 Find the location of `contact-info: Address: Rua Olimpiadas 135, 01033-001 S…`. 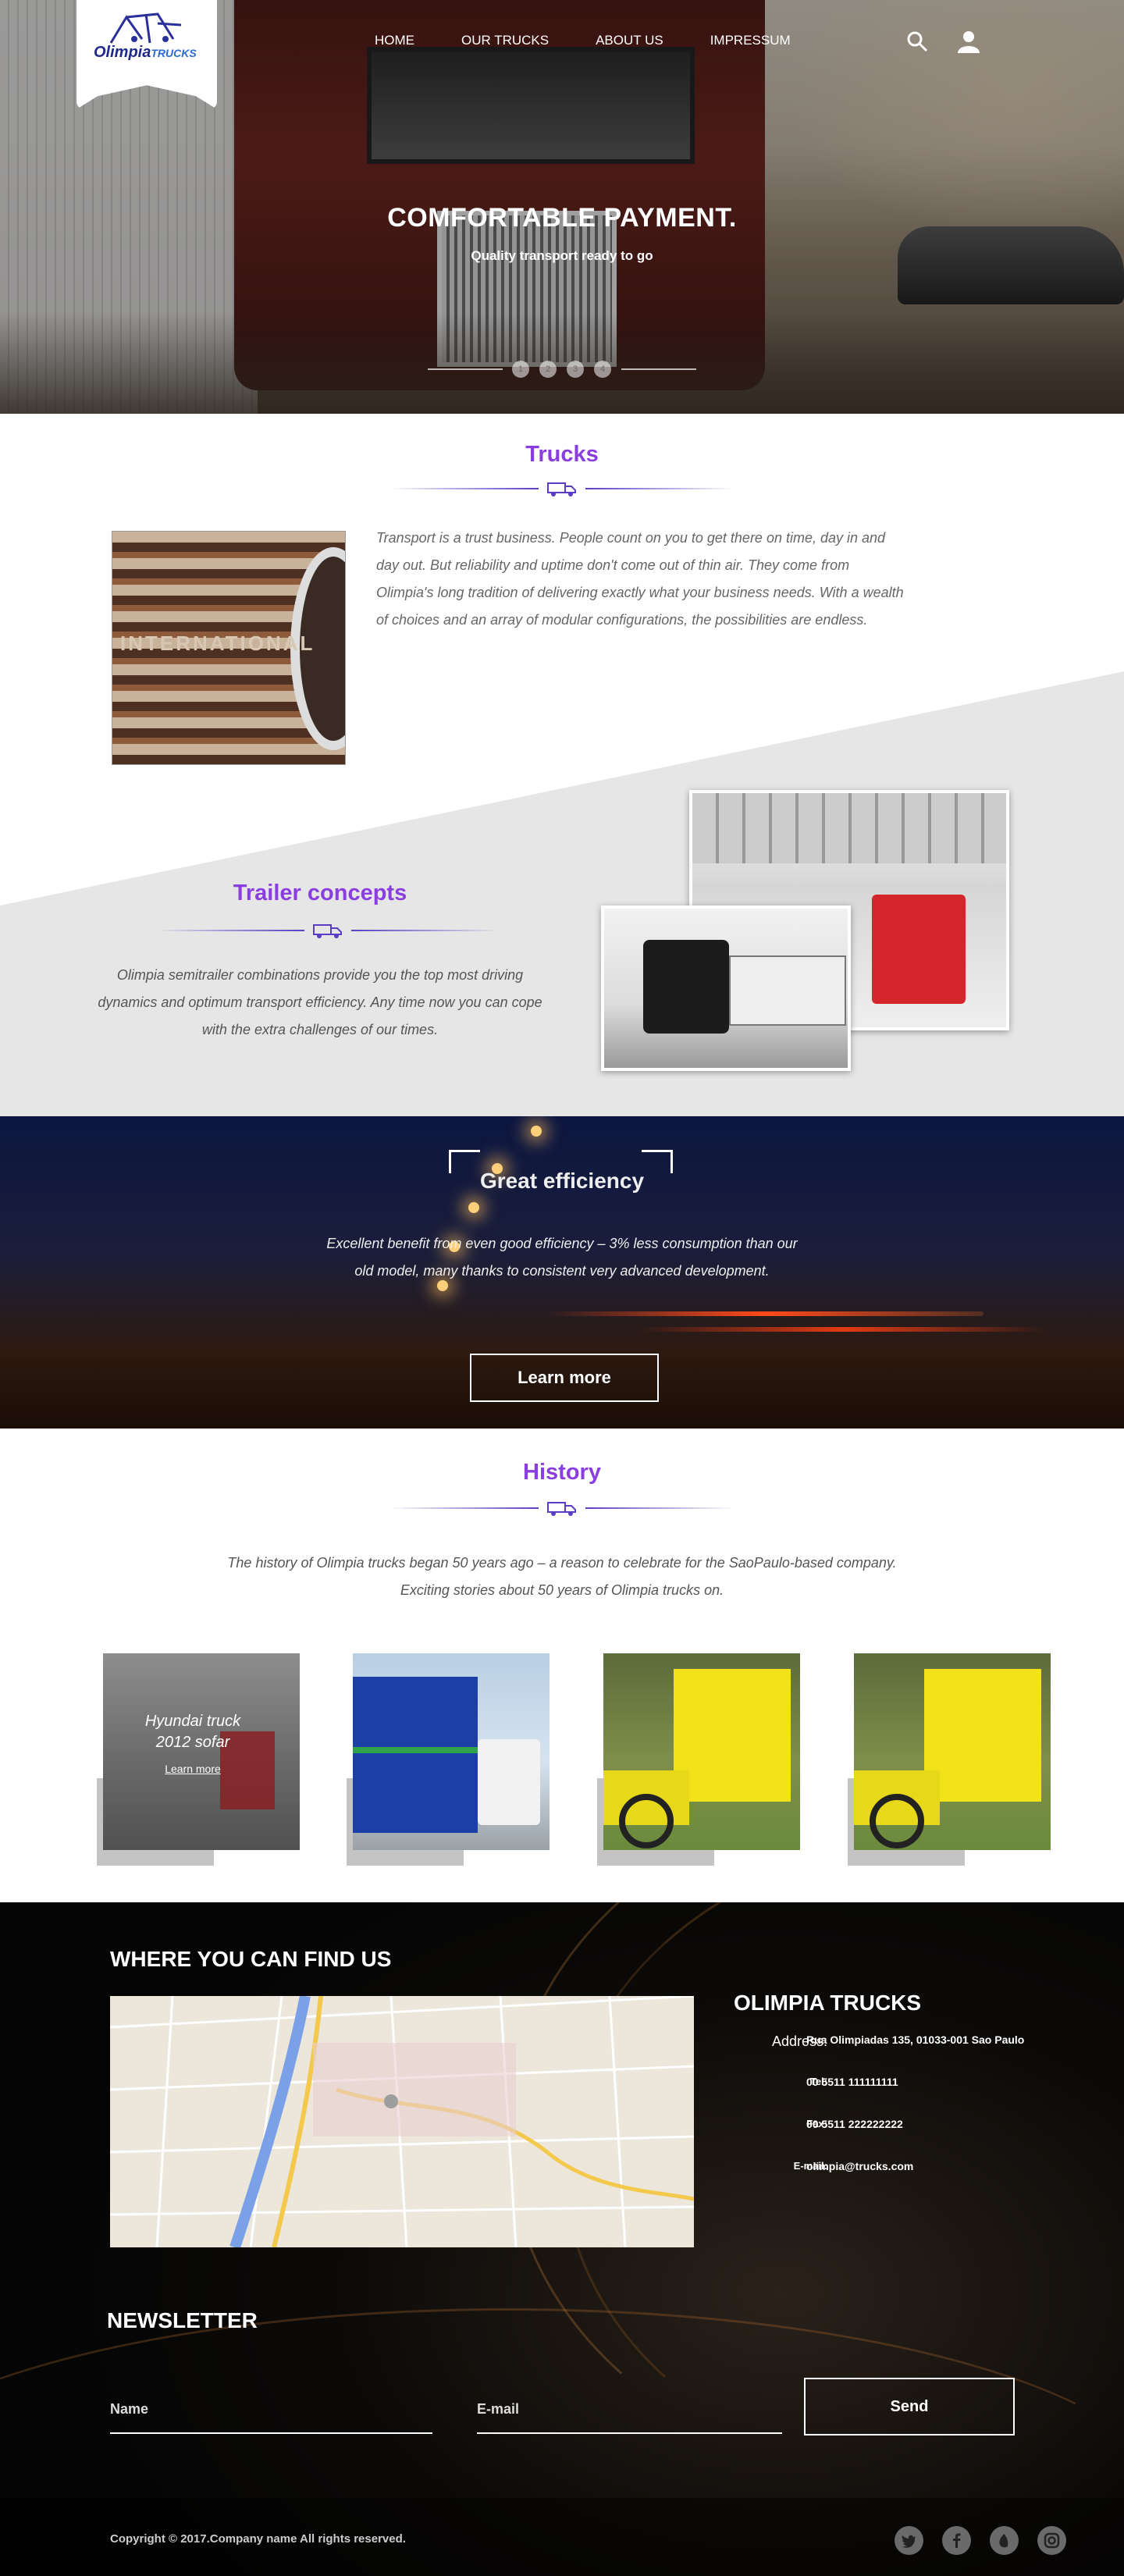

contact-info: Address: Rua Olimpiadas 135, 01033-001 S… is located at coordinates (898, 2117).